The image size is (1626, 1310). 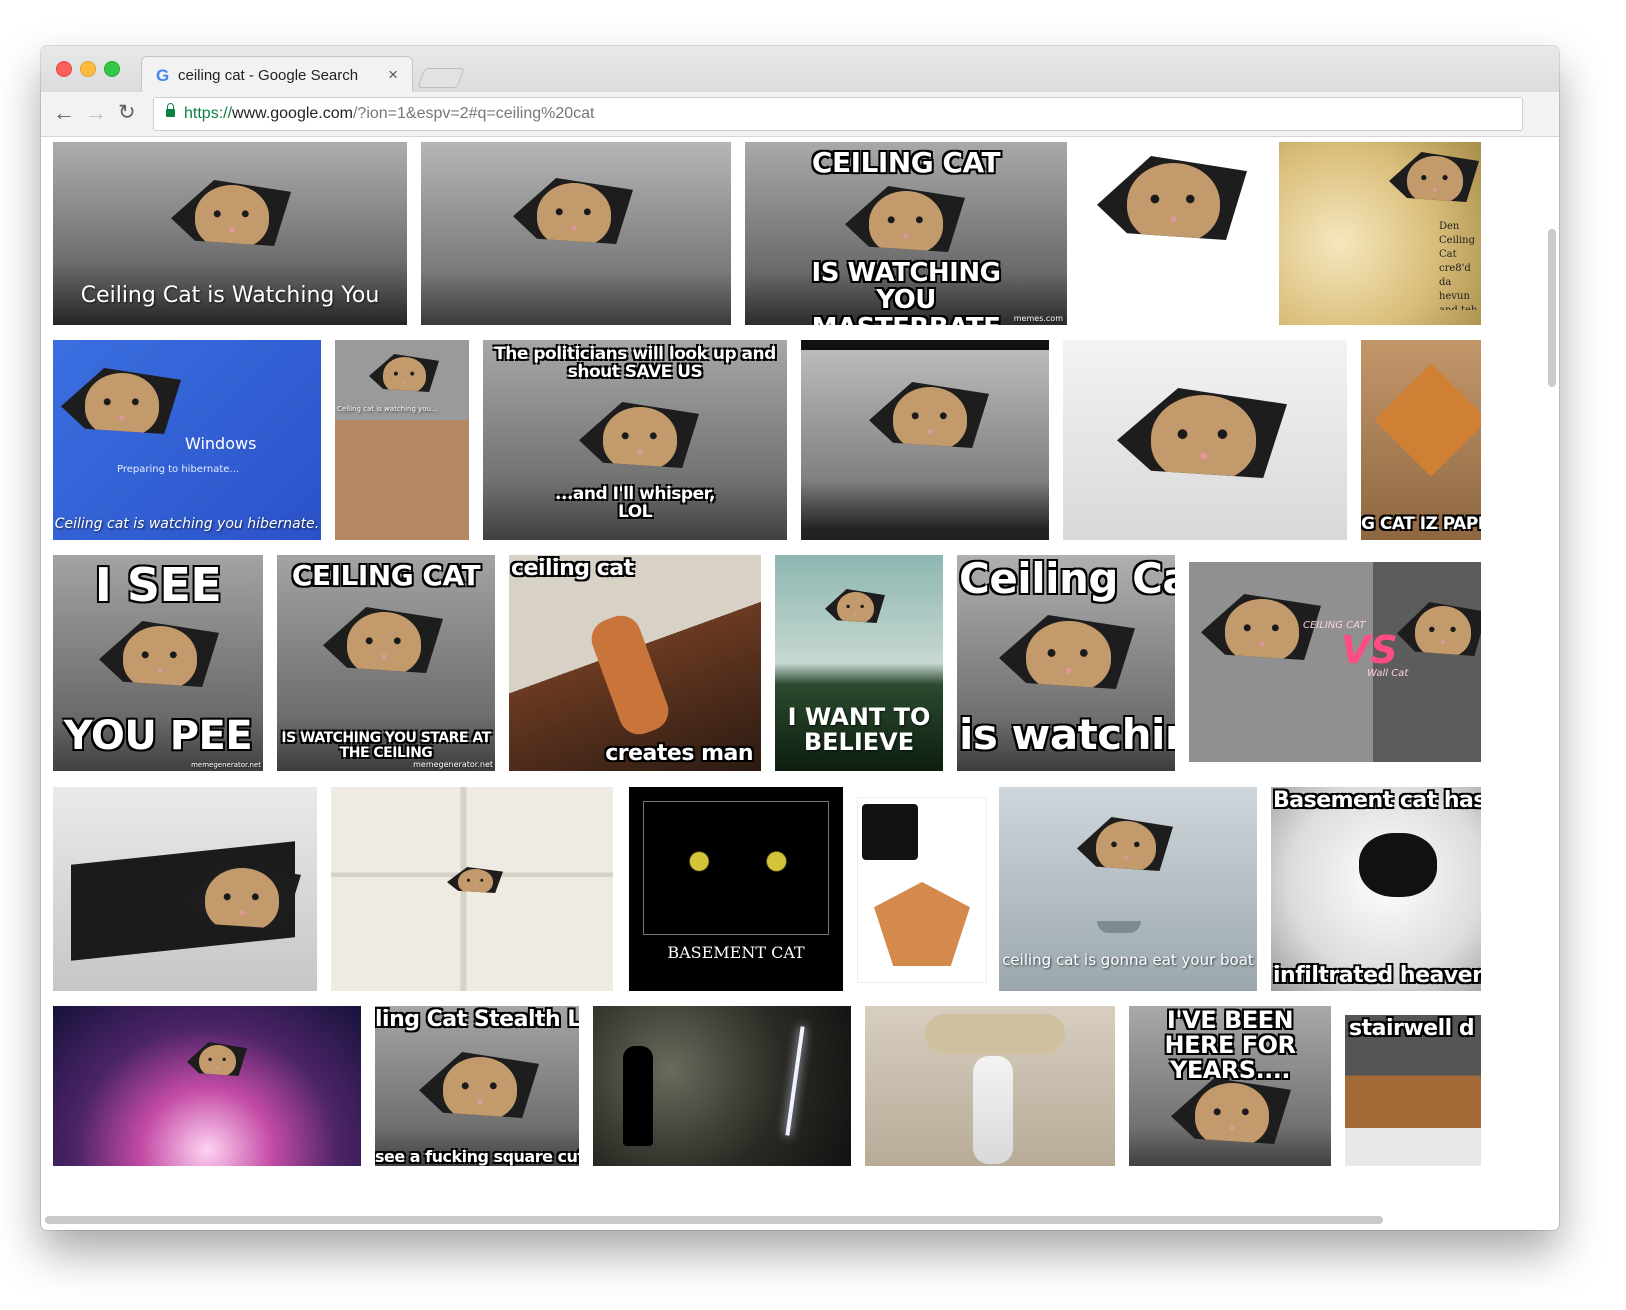 What do you see at coordinates (1552, 308) in the screenshot?
I see `vertical-scrollbar` at bounding box center [1552, 308].